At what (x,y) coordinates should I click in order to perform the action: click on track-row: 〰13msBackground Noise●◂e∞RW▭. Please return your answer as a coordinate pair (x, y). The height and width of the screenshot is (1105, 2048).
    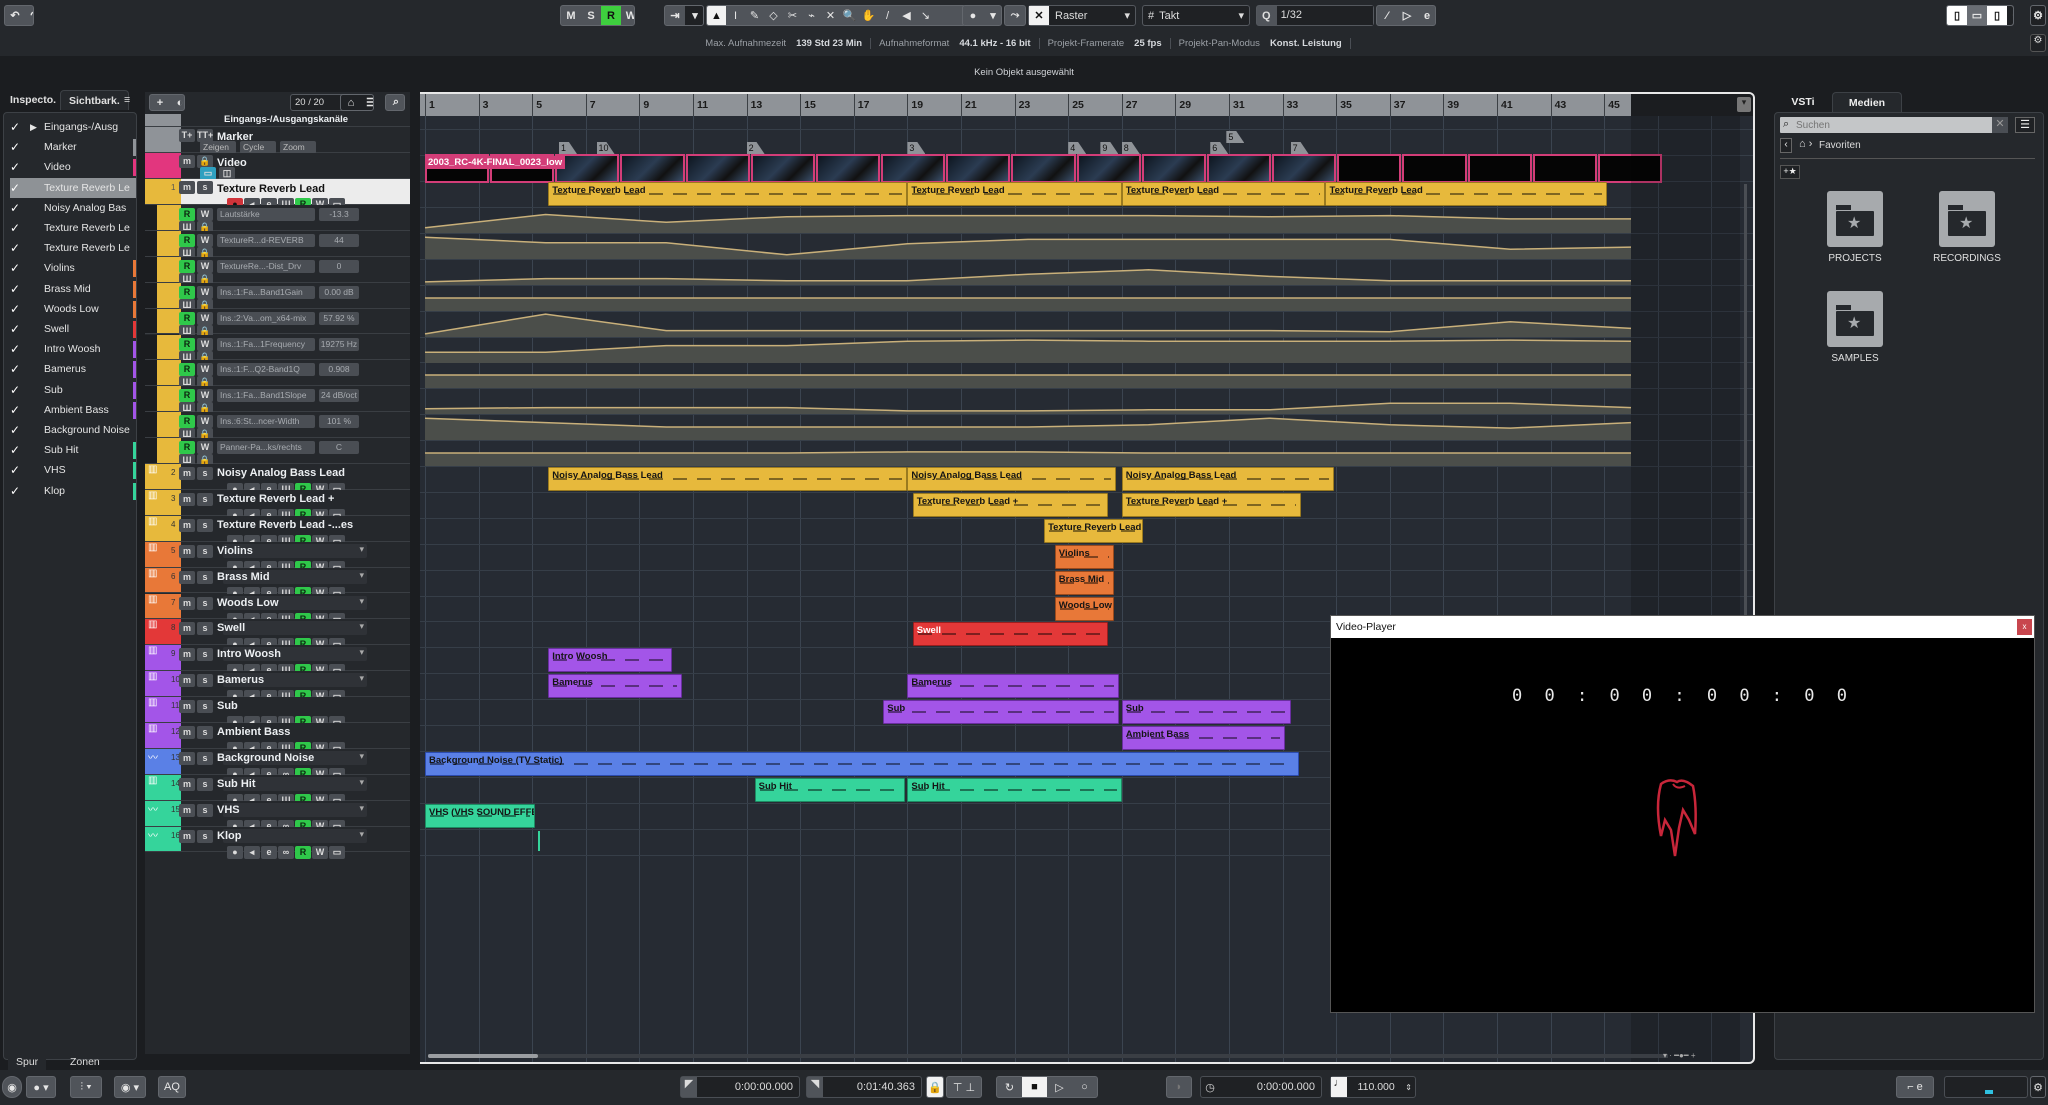
    Looking at the image, I should click on (277, 764).